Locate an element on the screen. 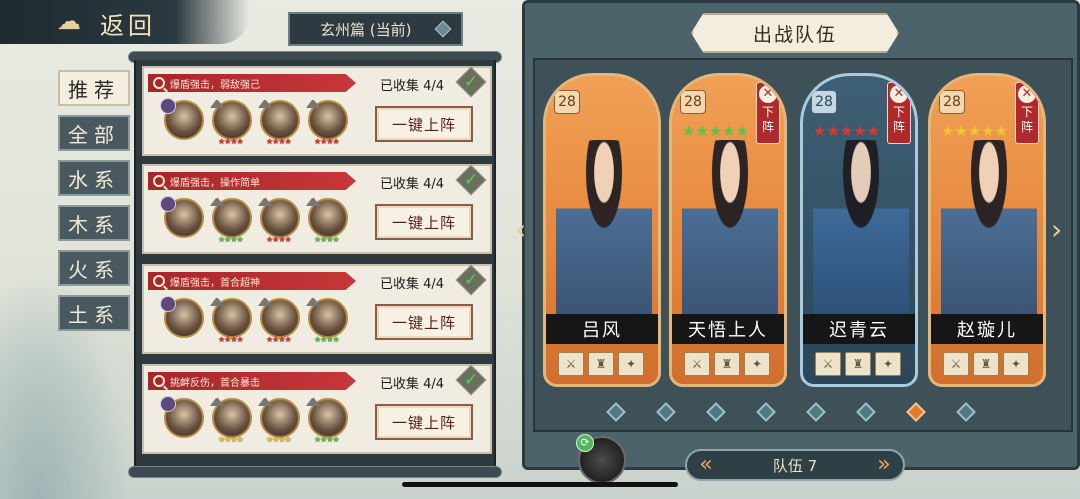 The height and width of the screenshot is (499, 1080). chevron-right-icon: › is located at coordinates (1062, 231).